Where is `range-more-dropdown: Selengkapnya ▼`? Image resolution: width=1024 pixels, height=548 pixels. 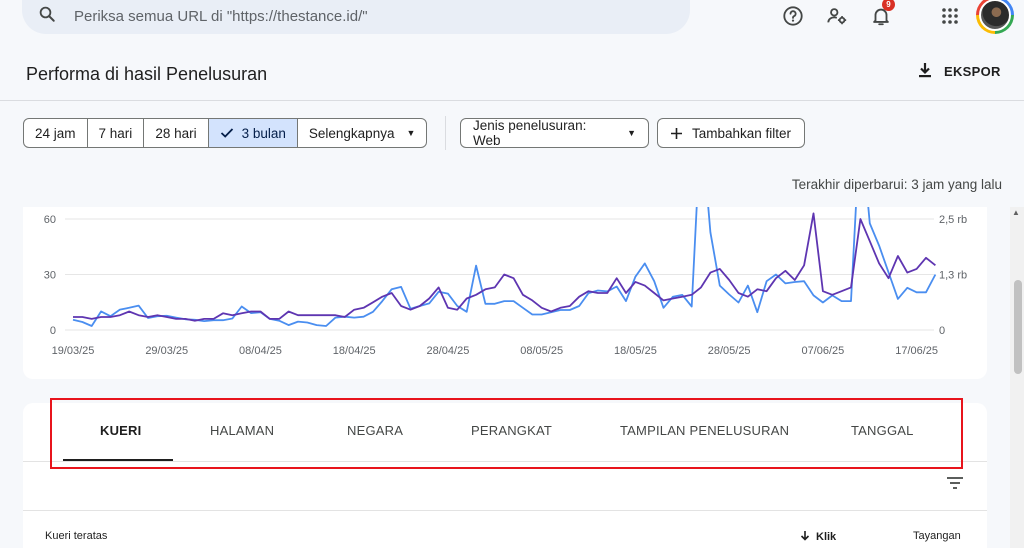 range-more-dropdown: Selengkapnya ▼ is located at coordinates (362, 133).